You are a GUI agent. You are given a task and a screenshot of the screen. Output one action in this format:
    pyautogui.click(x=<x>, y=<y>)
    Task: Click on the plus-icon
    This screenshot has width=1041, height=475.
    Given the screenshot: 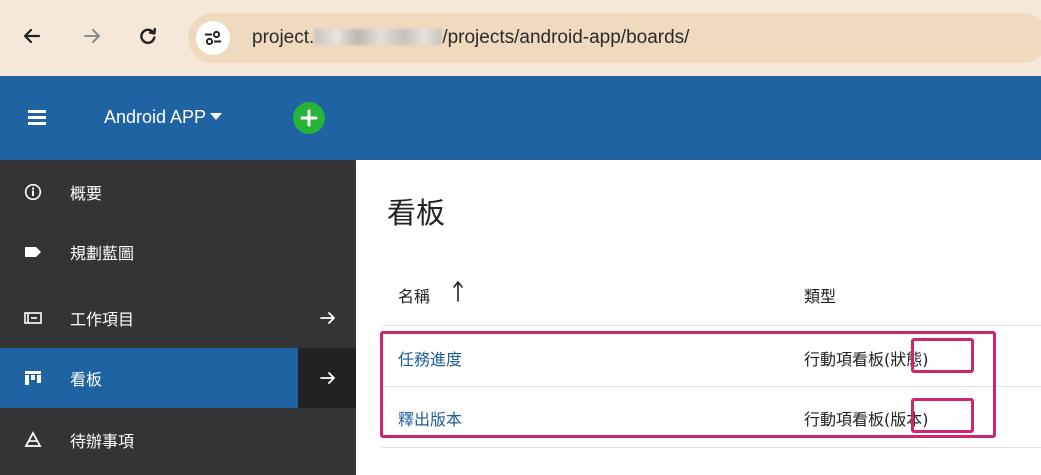 What is the action you would take?
    pyautogui.click(x=309, y=118)
    